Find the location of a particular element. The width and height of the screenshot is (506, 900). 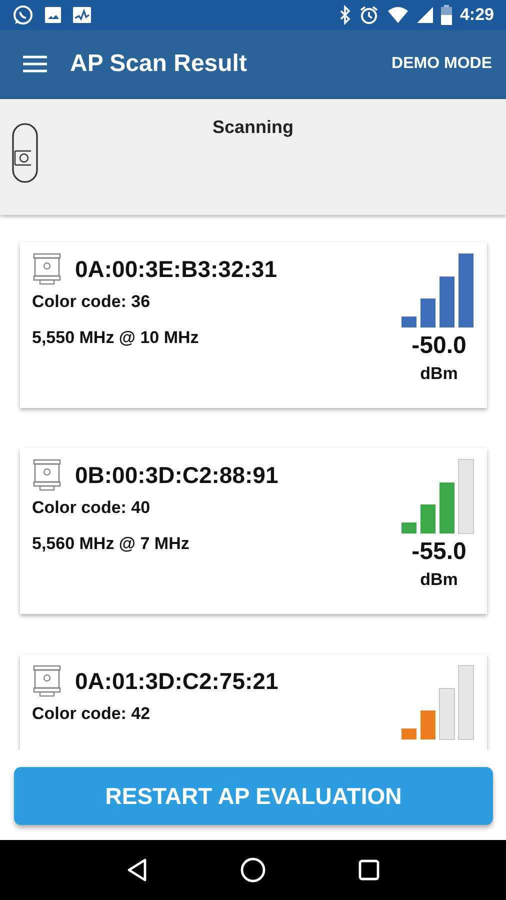

mac-address: 0A:01:3D:C2:75:21 is located at coordinates (176, 681).